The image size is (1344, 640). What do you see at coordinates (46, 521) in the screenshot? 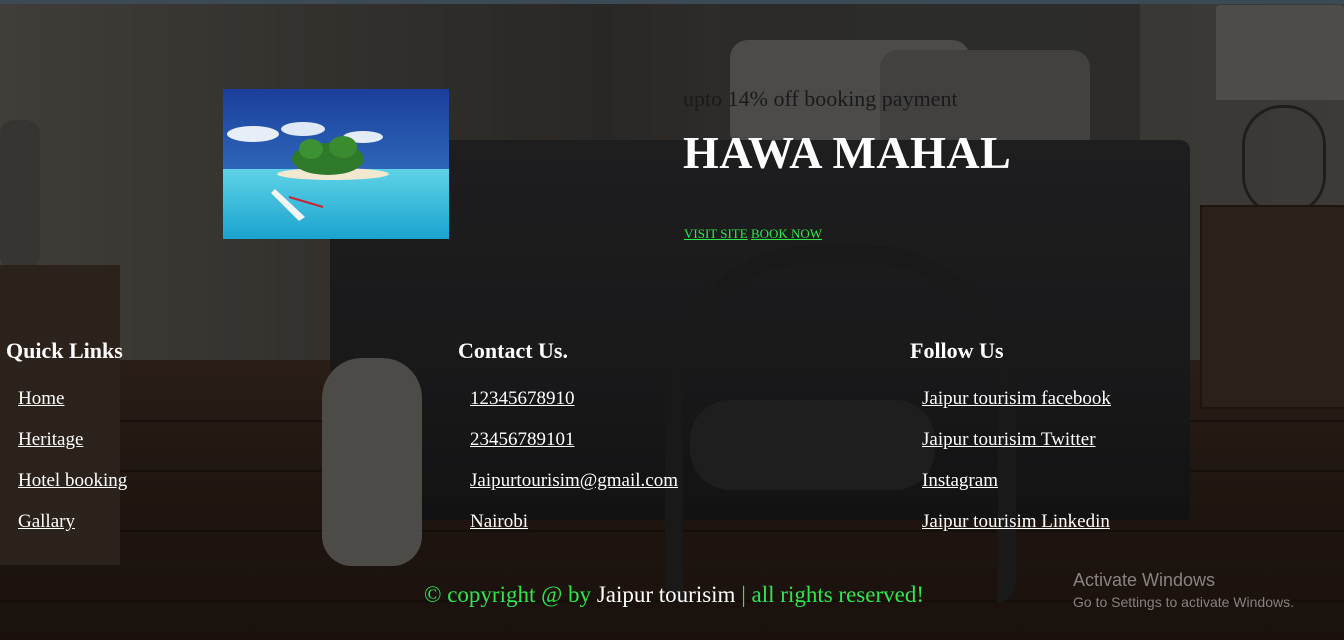
I see `link-gallery: Gallary` at bounding box center [46, 521].